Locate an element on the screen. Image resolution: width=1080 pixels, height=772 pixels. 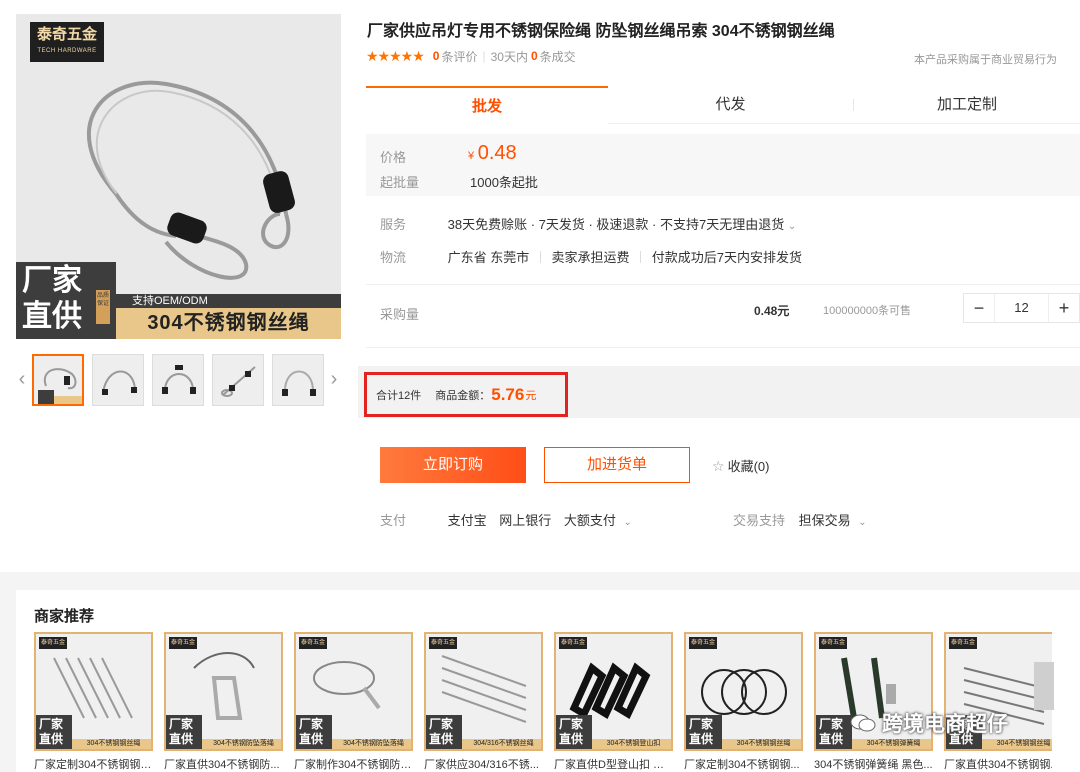
rating-stars-icon: ★★★★★ is located at coordinates (395, 55).